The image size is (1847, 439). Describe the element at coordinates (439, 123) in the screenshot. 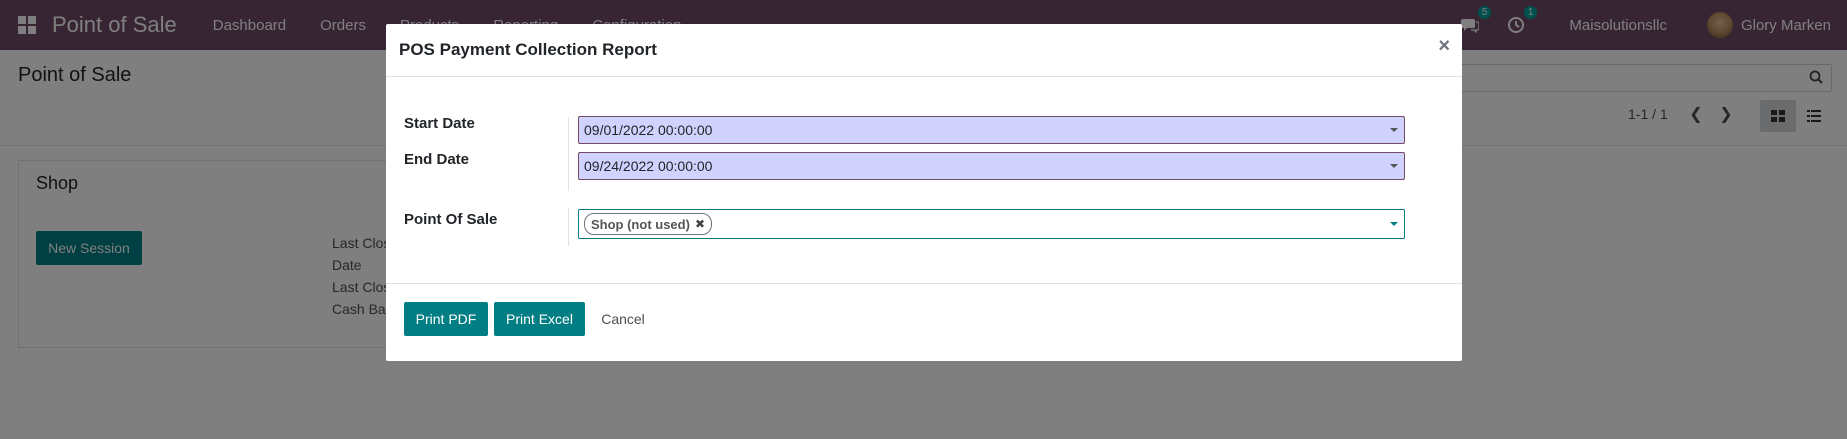

I see `start-date-label: Start Date` at that location.